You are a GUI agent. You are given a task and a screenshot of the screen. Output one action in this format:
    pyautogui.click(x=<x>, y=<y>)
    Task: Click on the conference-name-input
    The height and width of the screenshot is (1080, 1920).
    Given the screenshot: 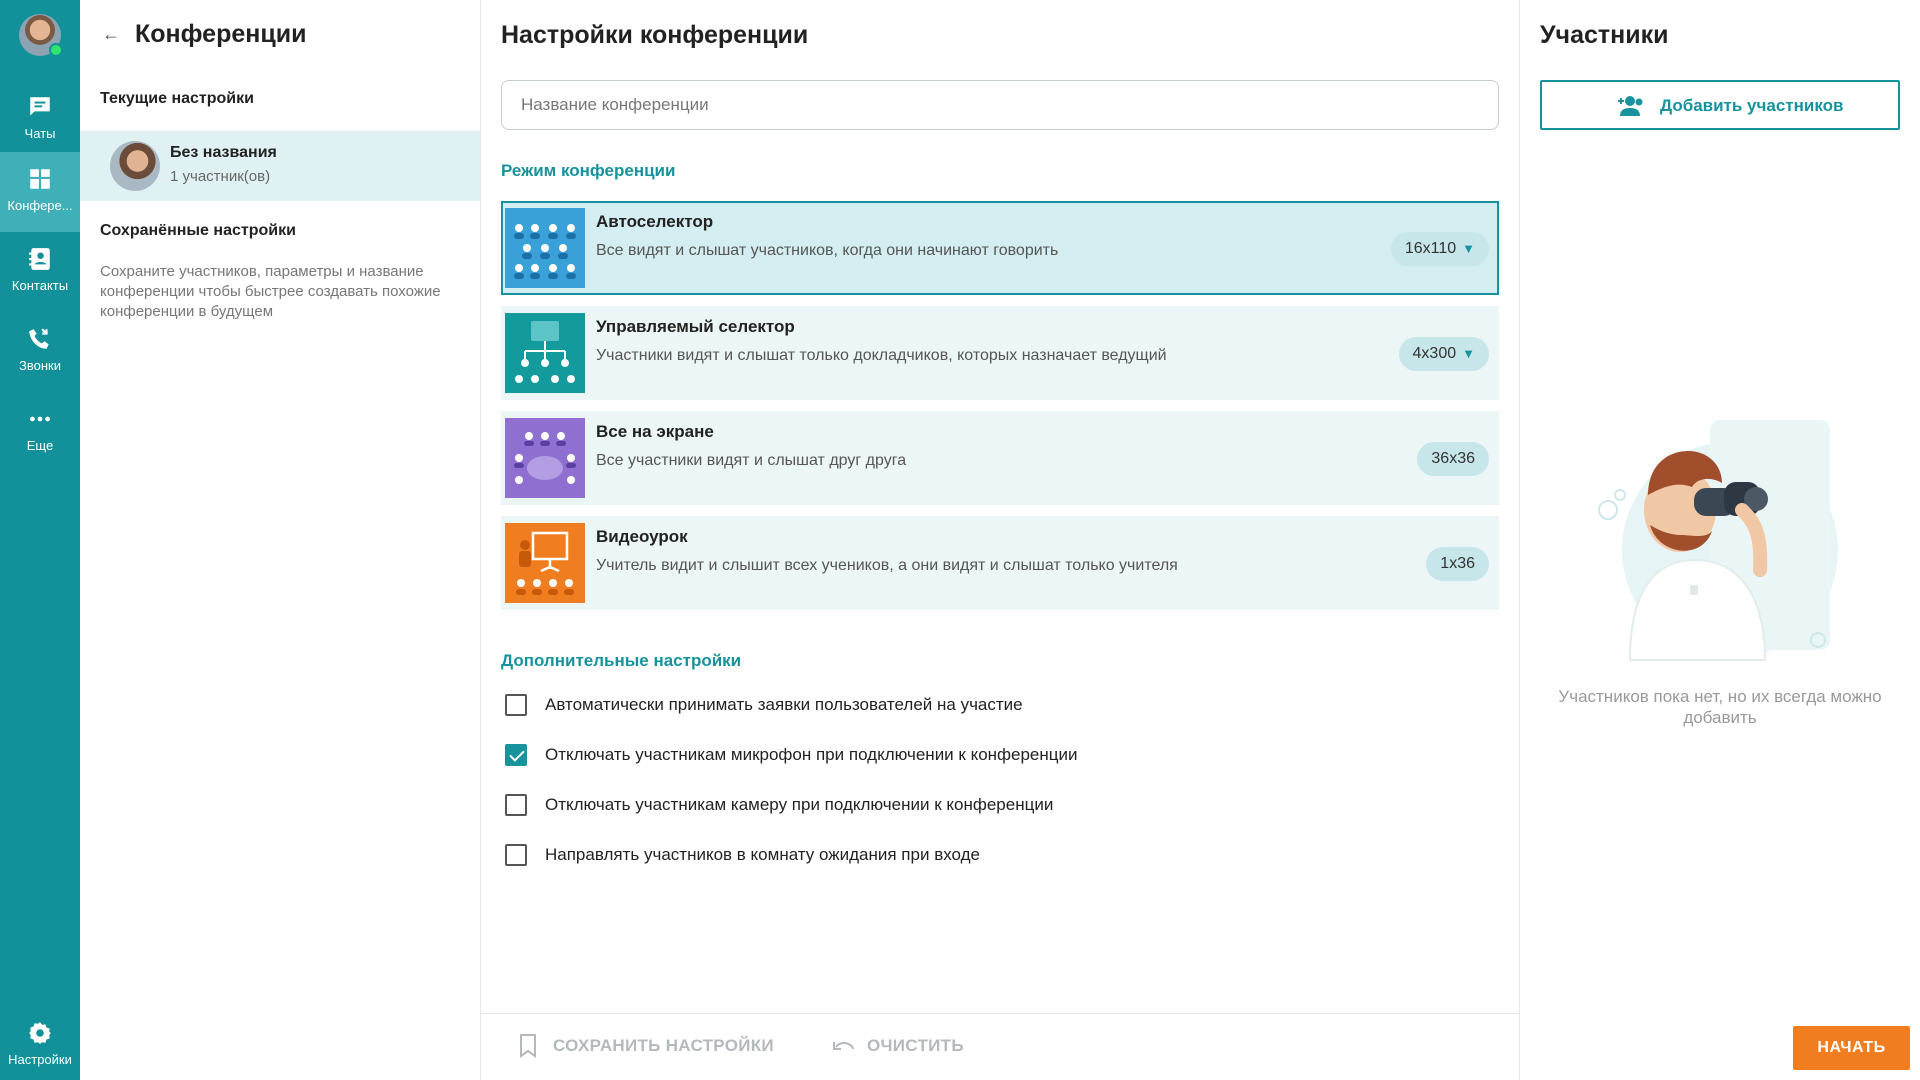 What is the action you would take?
    pyautogui.click(x=1000, y=105)
    